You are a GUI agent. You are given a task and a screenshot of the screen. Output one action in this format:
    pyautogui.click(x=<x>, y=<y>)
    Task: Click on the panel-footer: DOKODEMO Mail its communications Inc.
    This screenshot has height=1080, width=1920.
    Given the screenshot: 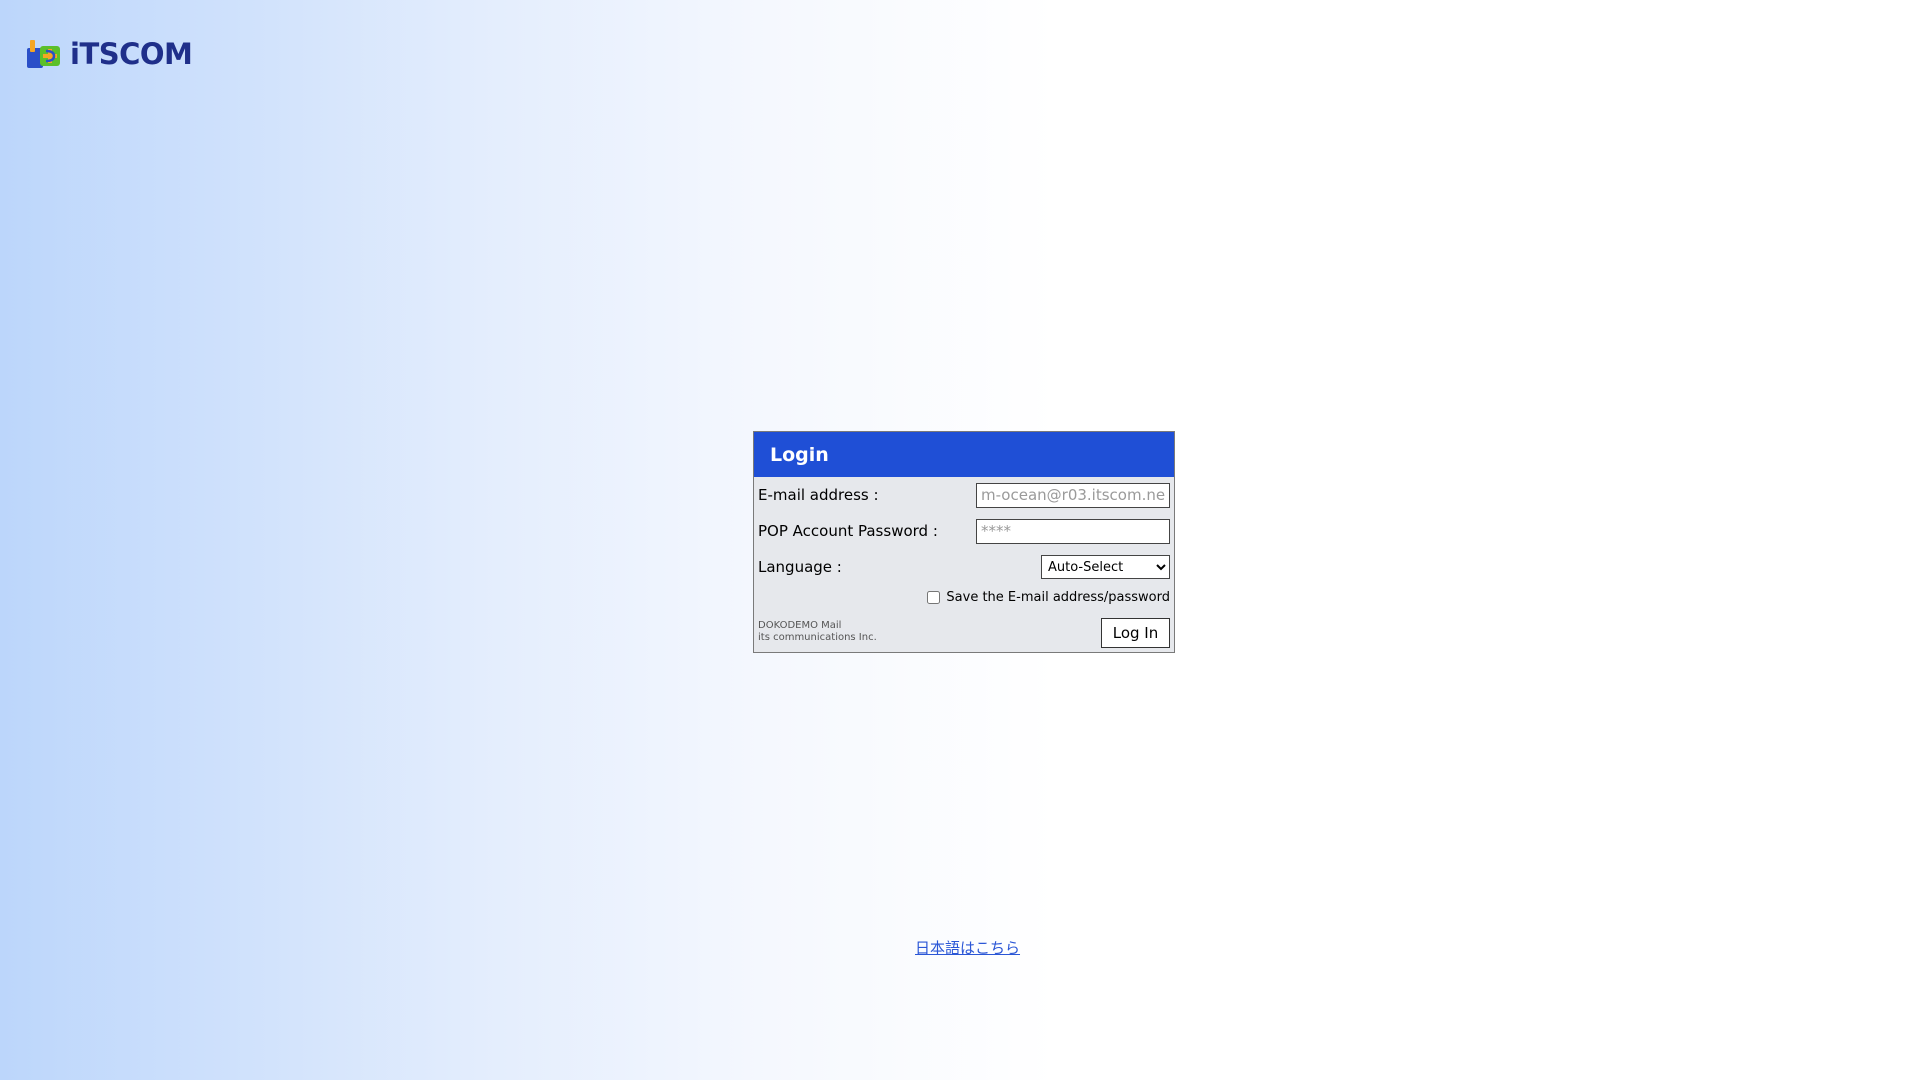 What is the action you would take?
    pyautogui.click(x=817, y=632)
    